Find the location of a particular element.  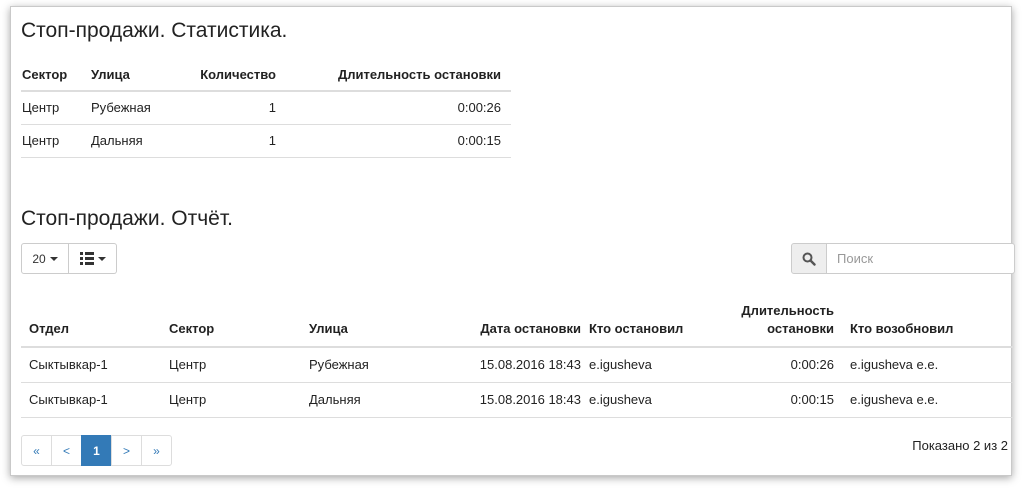

report-toolbar: 20 is located at coordinates (69, 258).